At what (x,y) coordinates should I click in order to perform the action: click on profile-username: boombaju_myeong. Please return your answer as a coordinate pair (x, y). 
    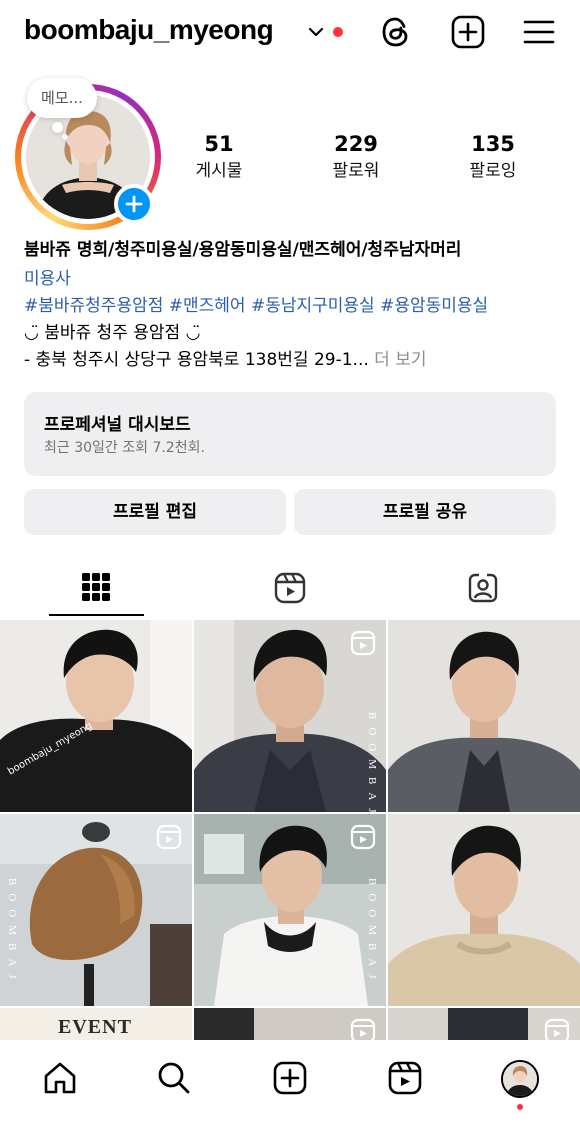
    Looking at the image, I should click on (149, 30).